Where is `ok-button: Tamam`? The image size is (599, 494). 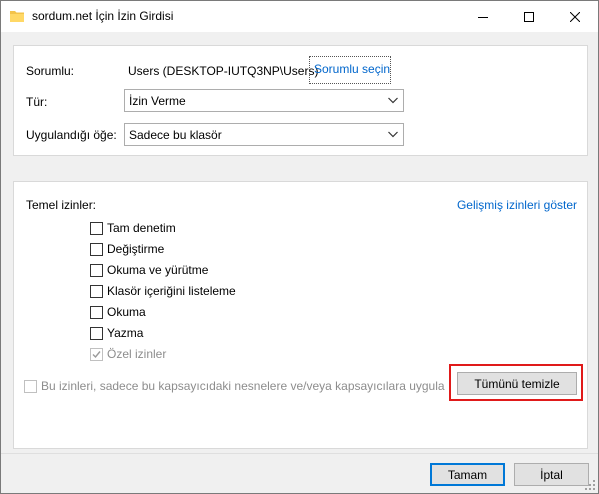 ok-button: Tamam is located at coordinates (467, 474).